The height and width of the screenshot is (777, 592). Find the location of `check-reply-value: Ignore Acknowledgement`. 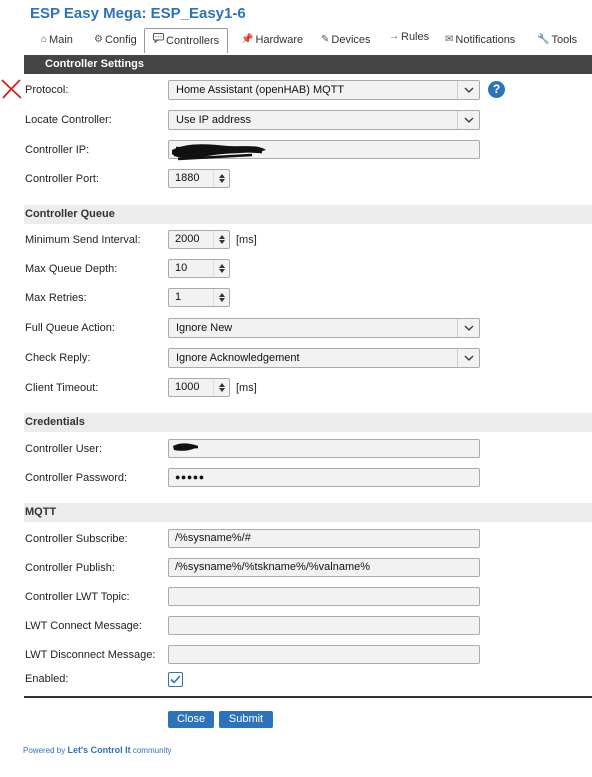

check-reply-value: Ignore Acknowledgement is located at coordinates (238, 358).